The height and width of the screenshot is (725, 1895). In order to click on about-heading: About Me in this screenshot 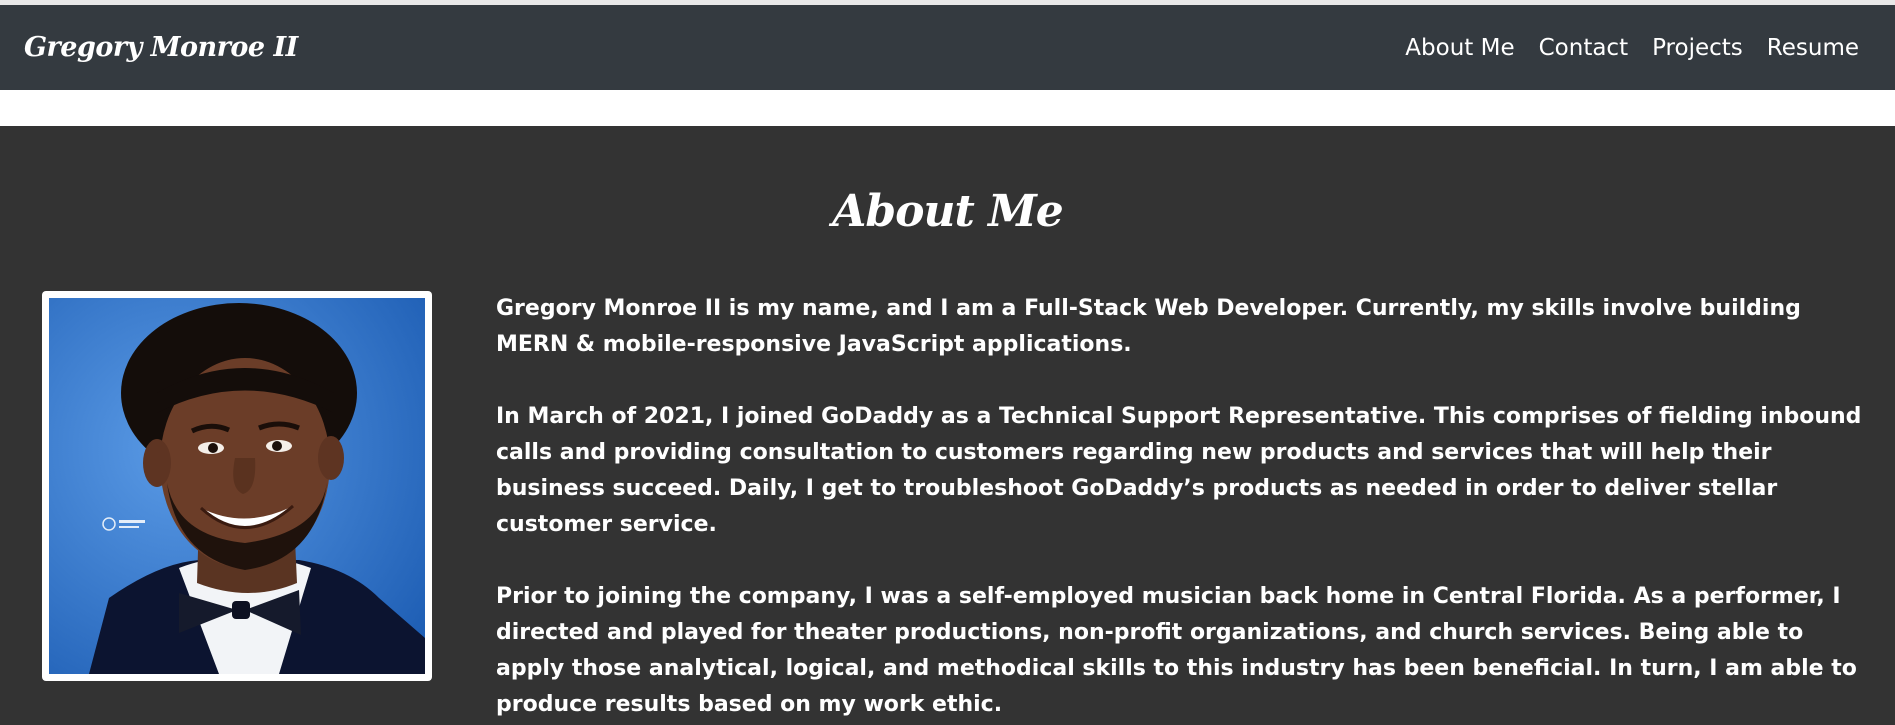, I will do `click(947, 211)`.